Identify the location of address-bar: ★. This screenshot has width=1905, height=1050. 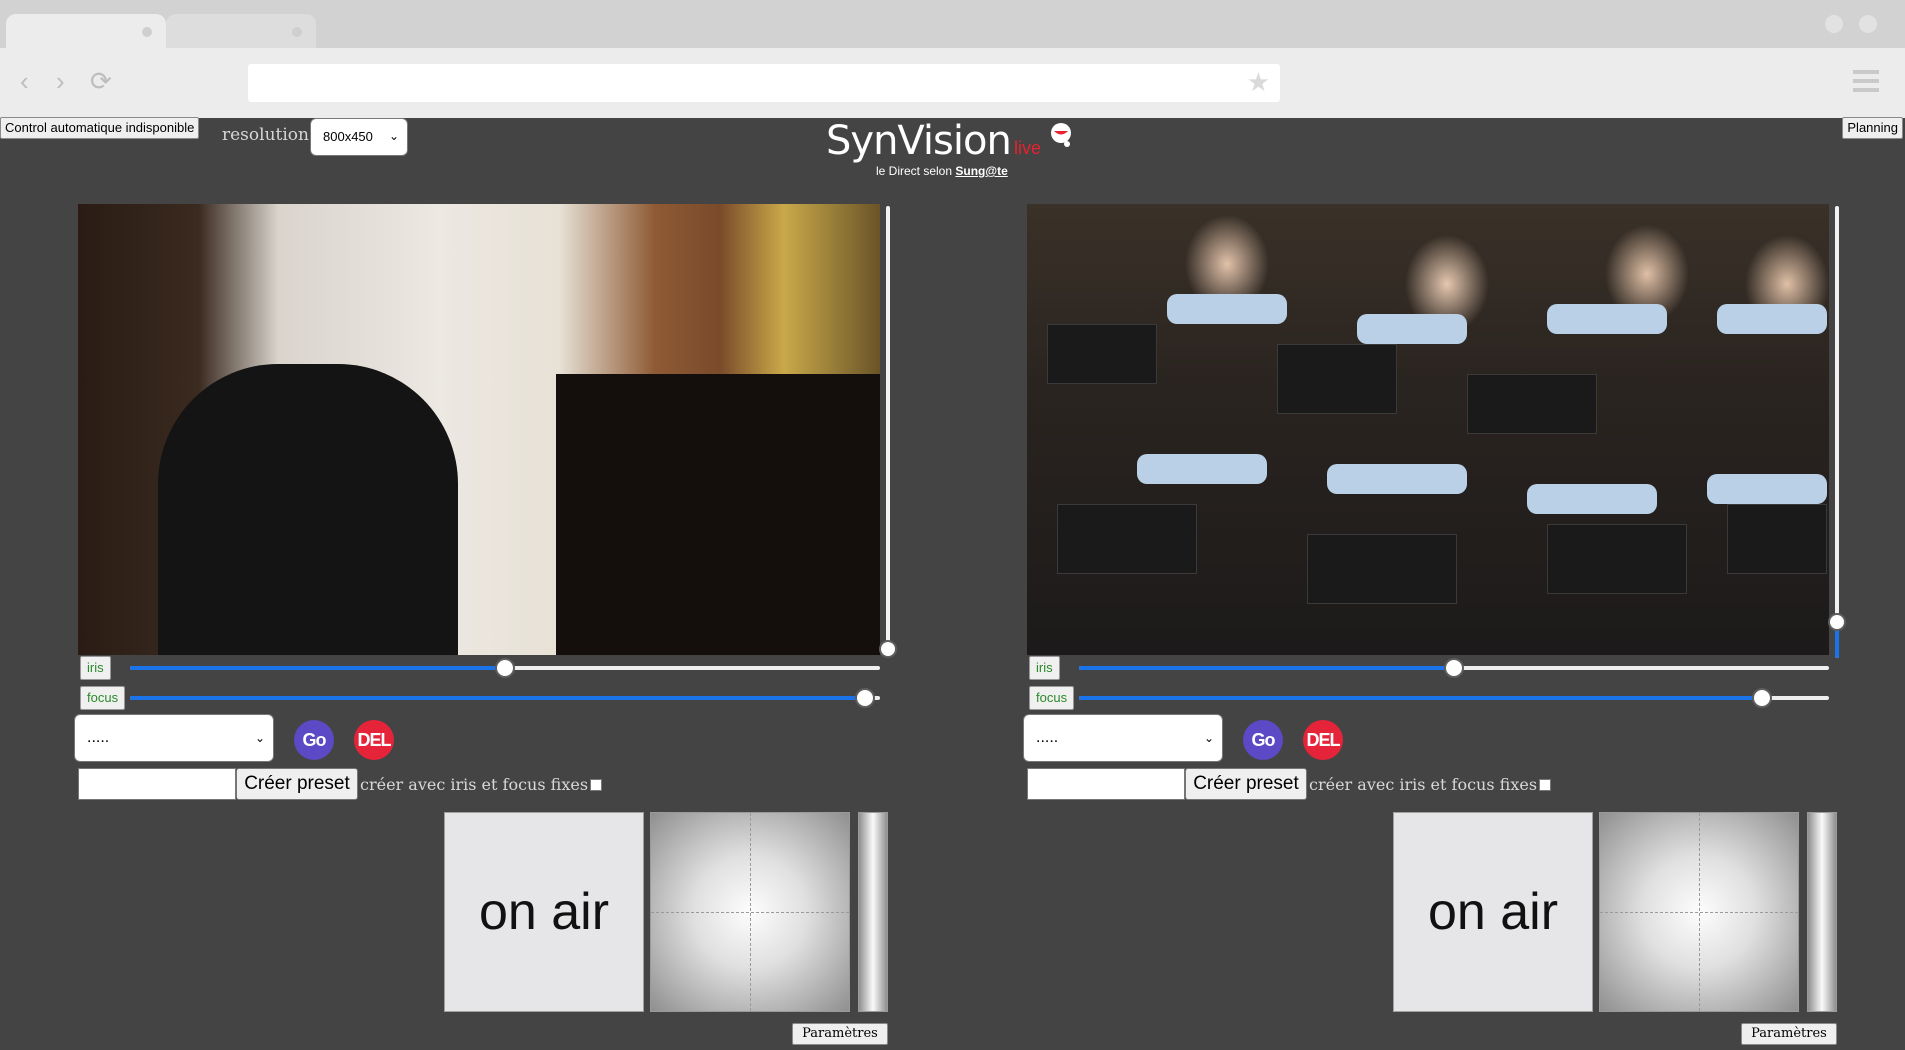
(764, 83).